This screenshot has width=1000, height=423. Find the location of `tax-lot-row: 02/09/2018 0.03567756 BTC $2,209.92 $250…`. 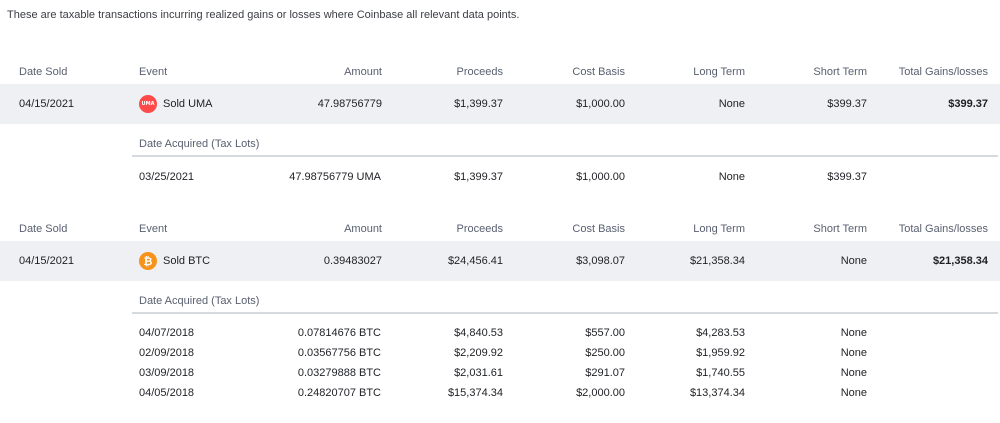

tax-lot-row: 02/09/2018 0.03567756 BTC $2,209.92 $250… is located at coordinates (500, 353).